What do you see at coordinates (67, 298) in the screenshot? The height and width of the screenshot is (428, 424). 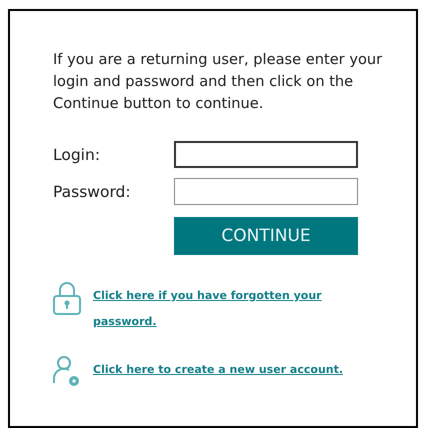 I see `padlock-icon` at bounding box center [67, 298].